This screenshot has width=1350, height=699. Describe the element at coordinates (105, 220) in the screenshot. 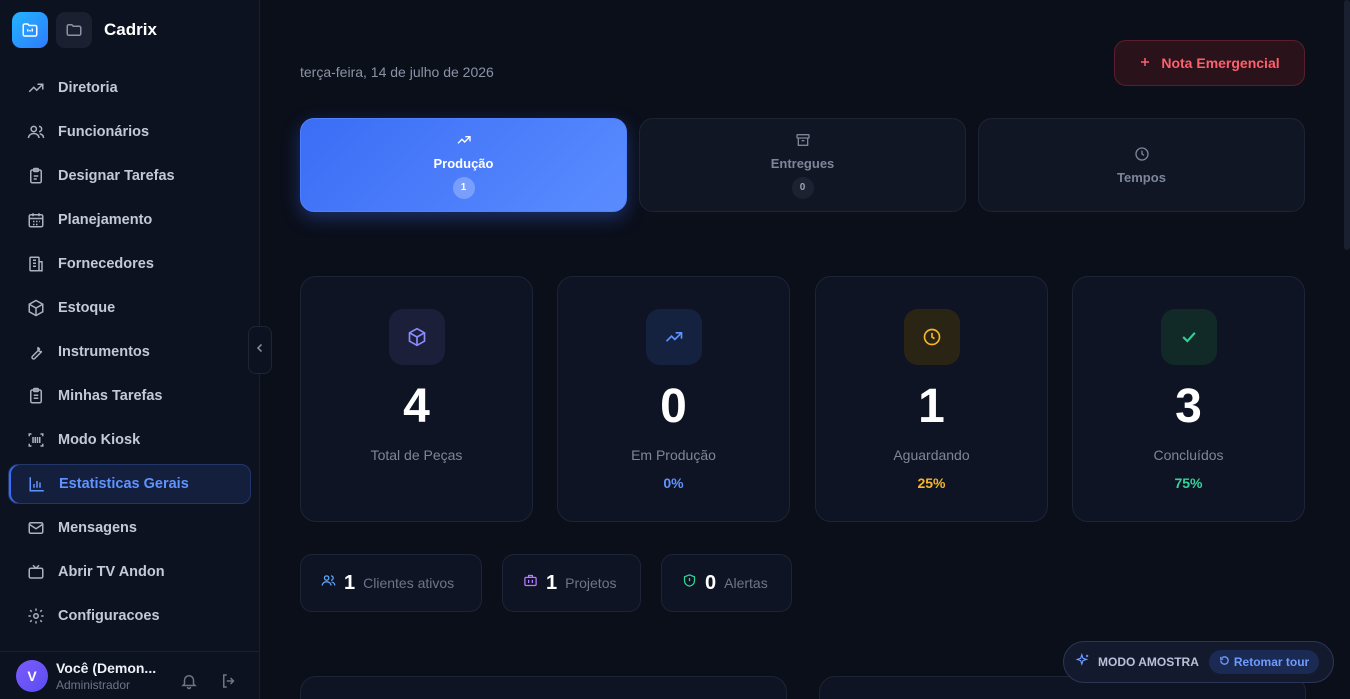

I see `sidebar-item-label: Planejamento` at that location.